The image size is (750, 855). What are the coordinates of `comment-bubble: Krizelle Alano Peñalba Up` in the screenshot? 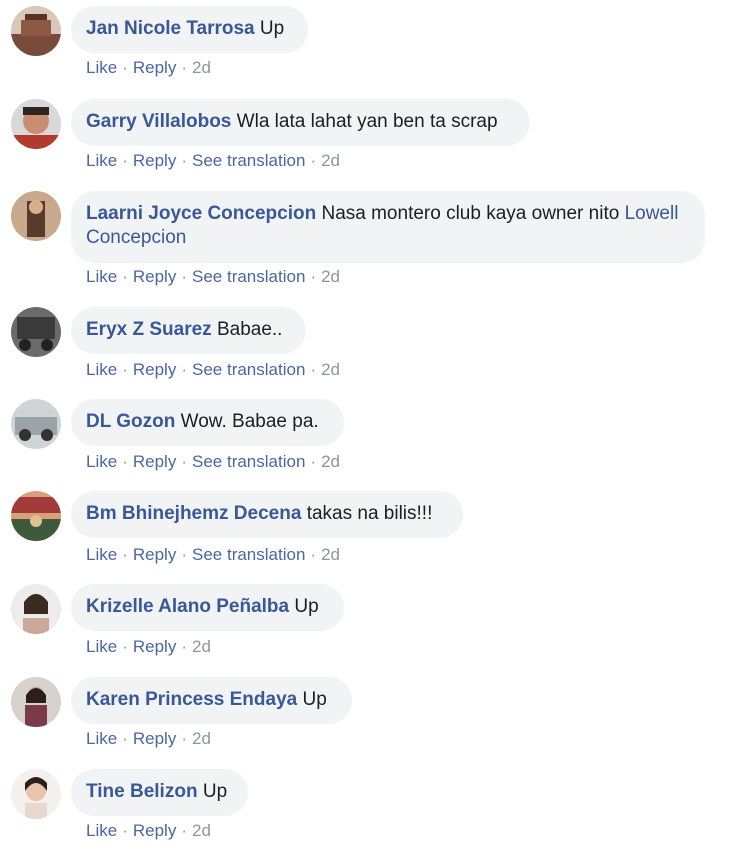 It's located at (207, 607).